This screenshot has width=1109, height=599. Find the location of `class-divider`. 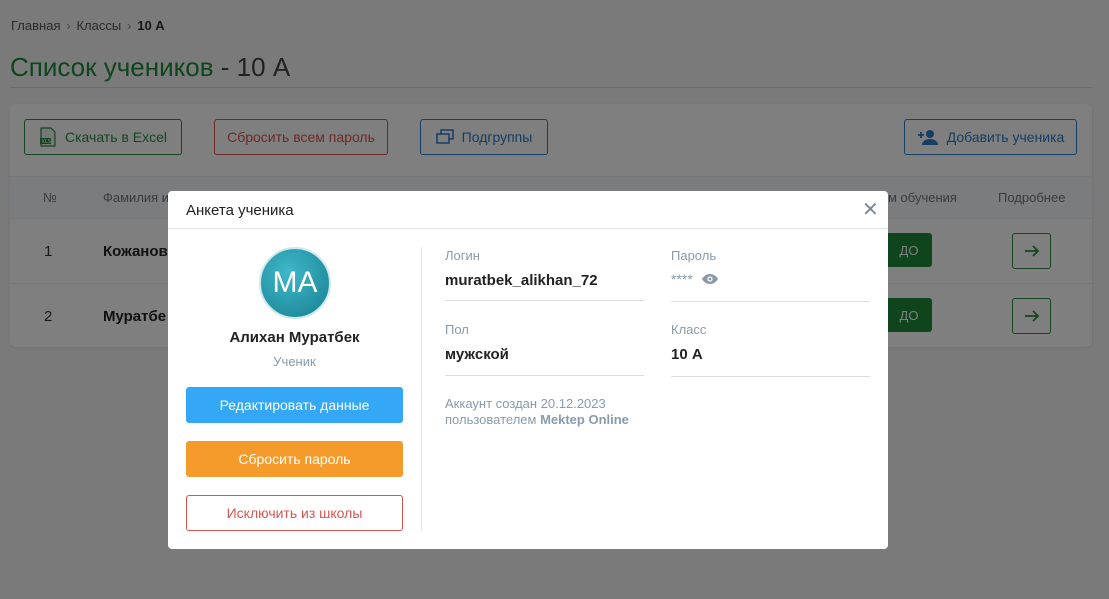

class-divider is located at coordinates (770, 376).